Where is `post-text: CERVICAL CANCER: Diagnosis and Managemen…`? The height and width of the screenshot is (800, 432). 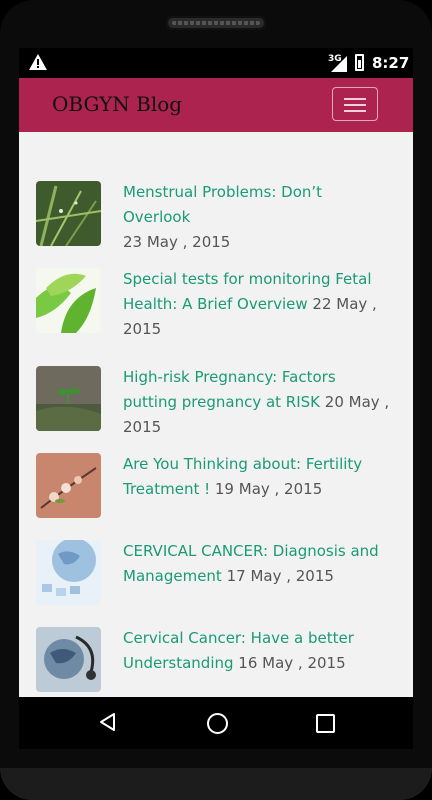
post-text: CERVICAL CANCER: Diagnosis and Managemen… is located at coordinates (258, 564).